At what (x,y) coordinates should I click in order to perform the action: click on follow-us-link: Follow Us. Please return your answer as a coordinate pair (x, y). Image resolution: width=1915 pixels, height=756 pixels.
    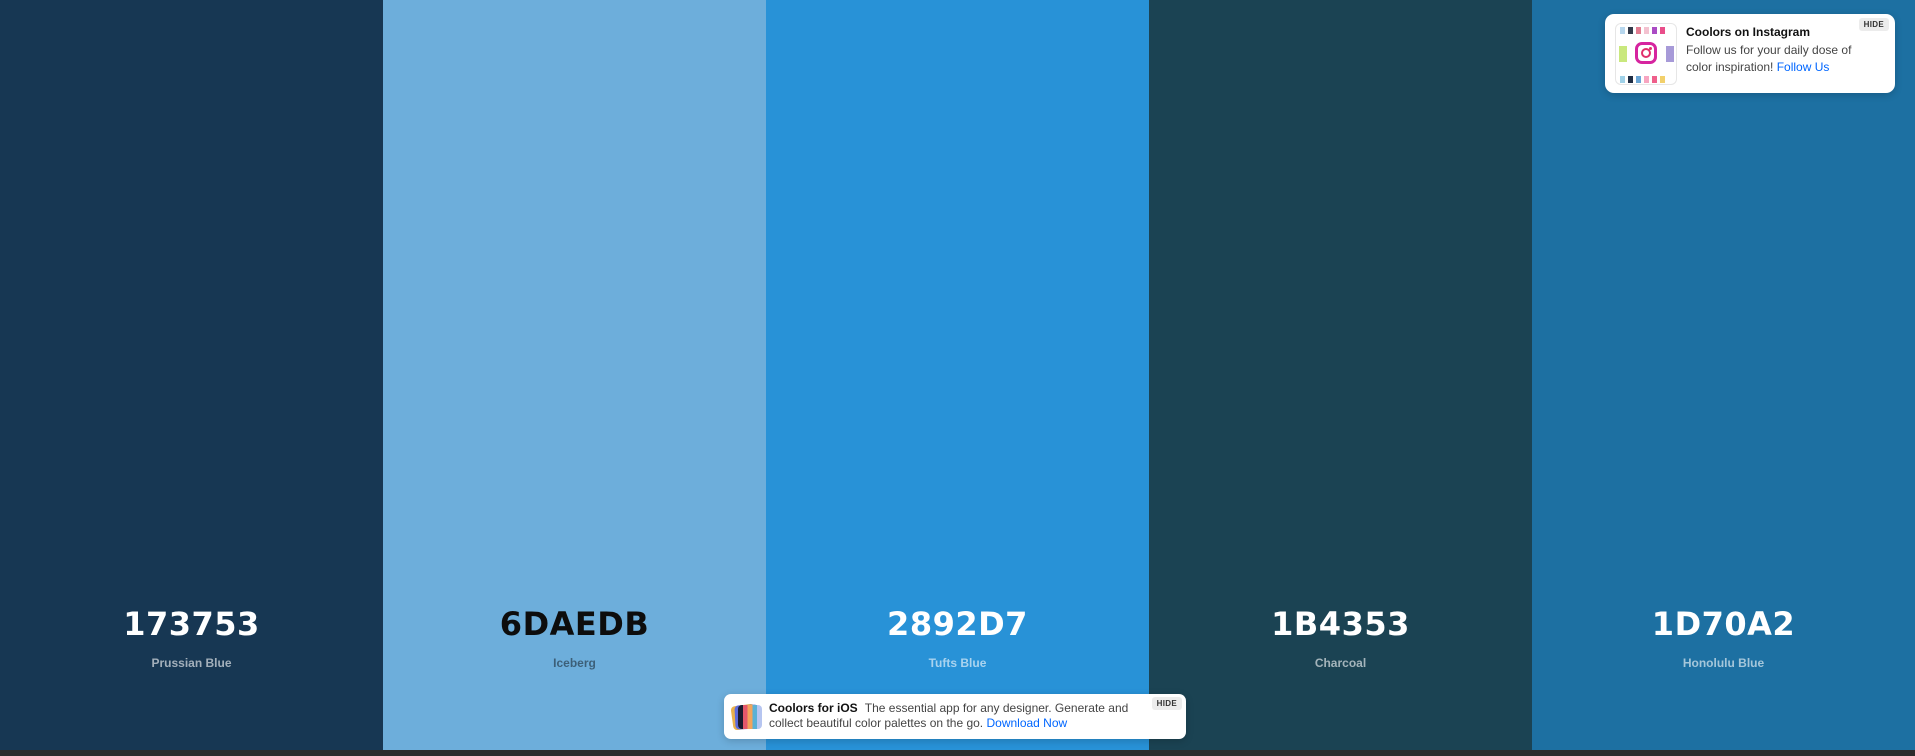
    Looking at the image, I should click on (1803, 67).